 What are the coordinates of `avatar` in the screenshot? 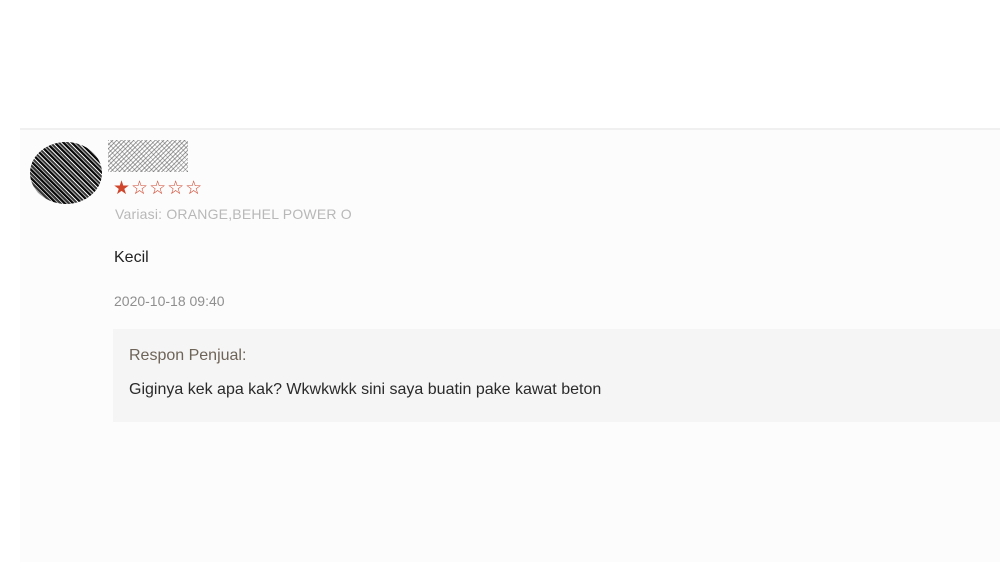 It's located at (66, 173).